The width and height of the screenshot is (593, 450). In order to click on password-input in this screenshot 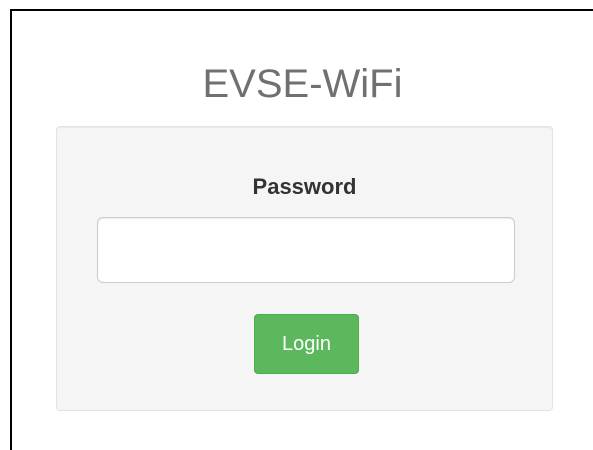, I will do `click(306, 250)`.